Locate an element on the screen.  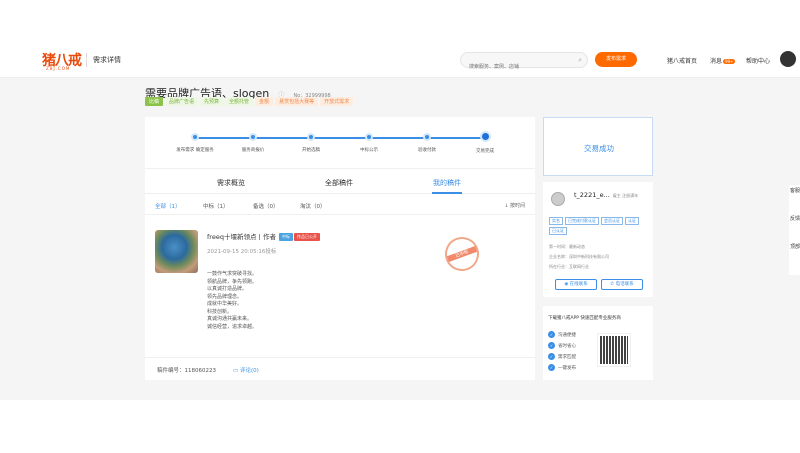
tag: 先预算 is located at coordinates (212, 101).